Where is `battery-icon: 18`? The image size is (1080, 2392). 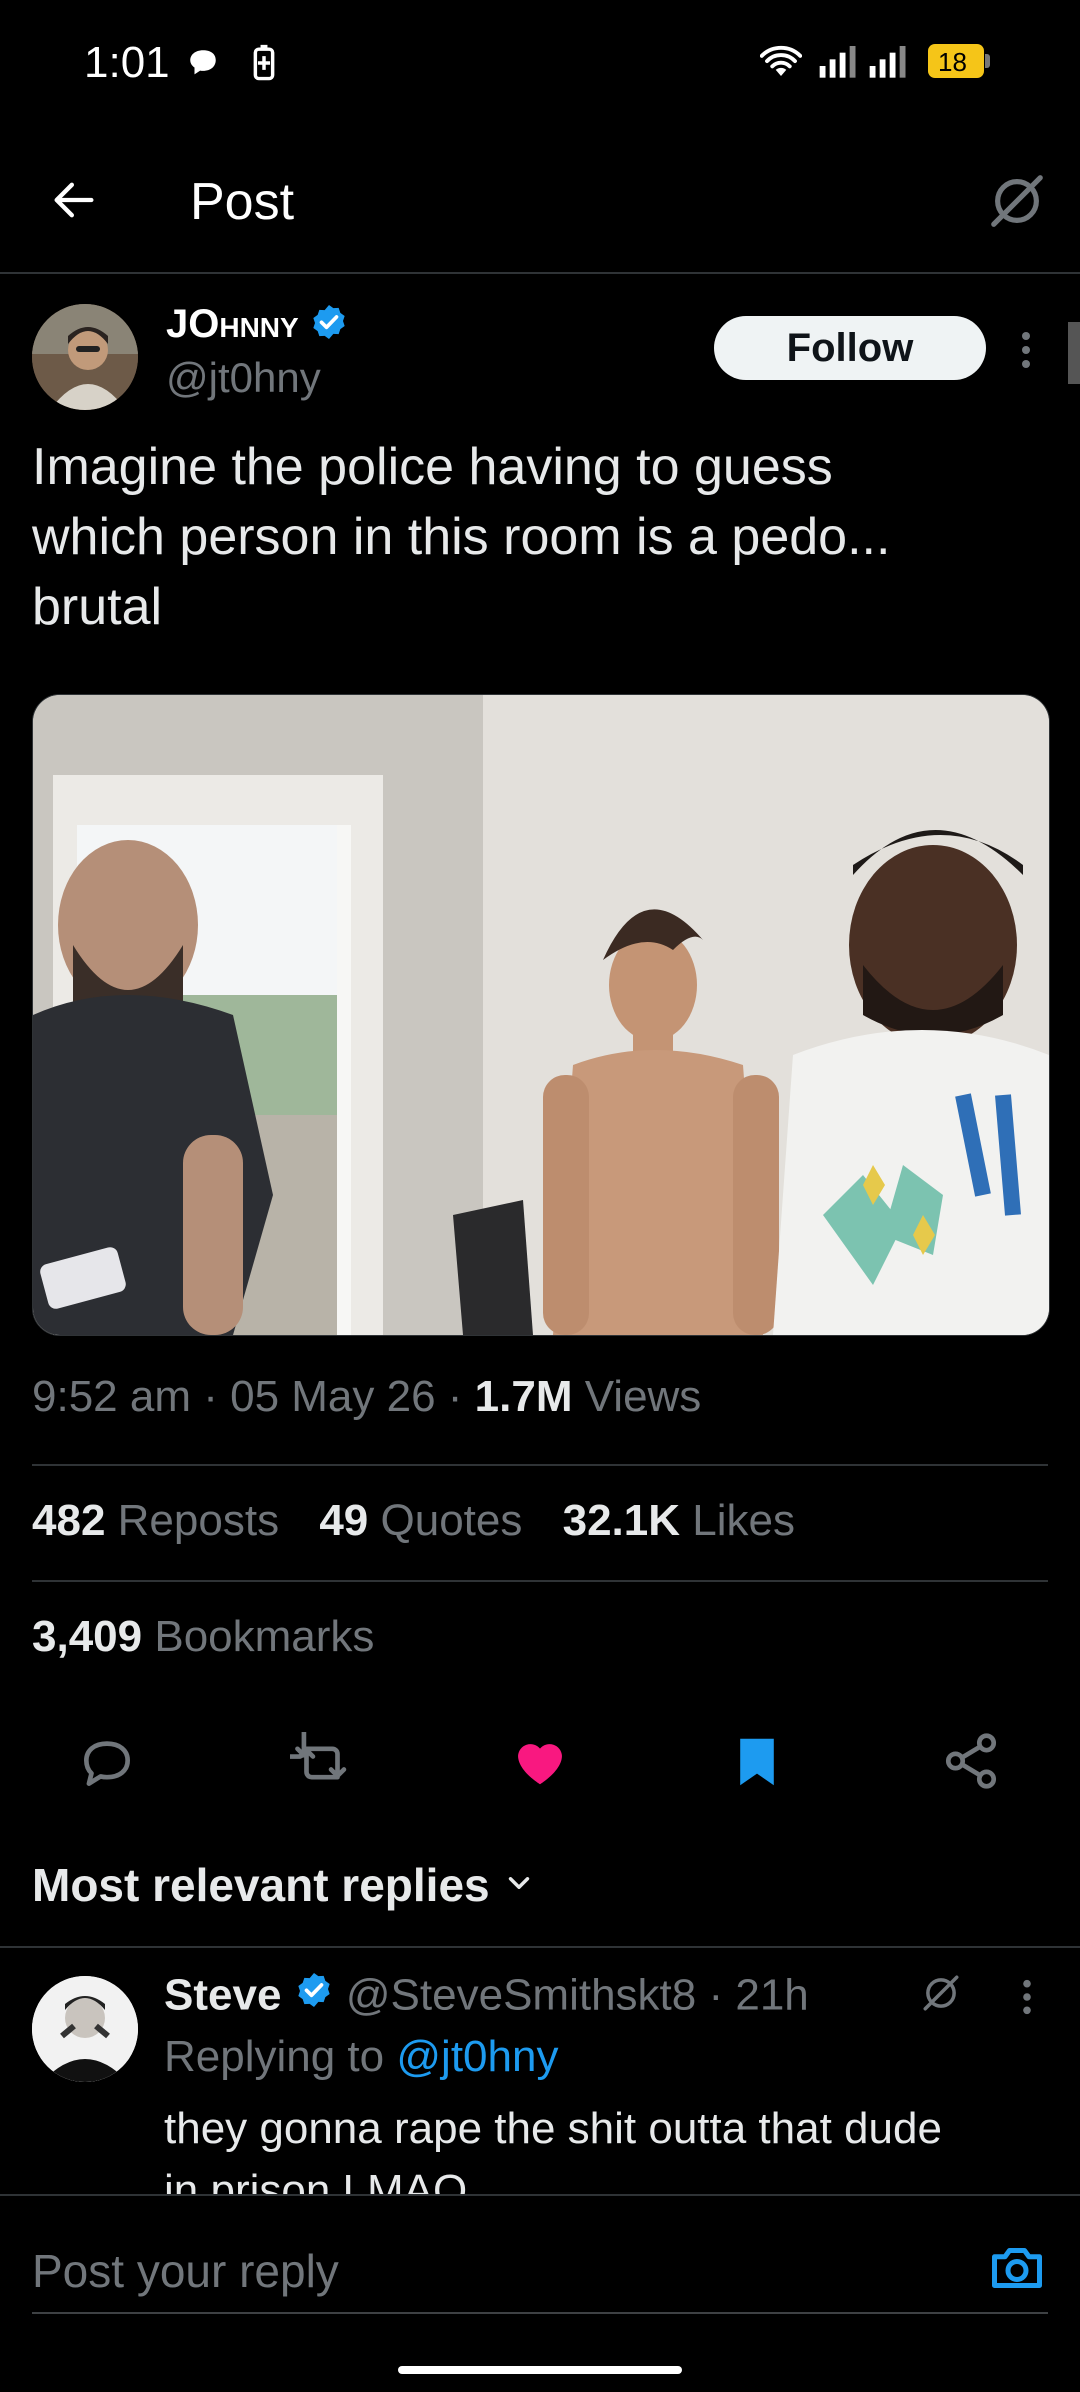 battery-icon: 18 is located at coordinates (959, 61).